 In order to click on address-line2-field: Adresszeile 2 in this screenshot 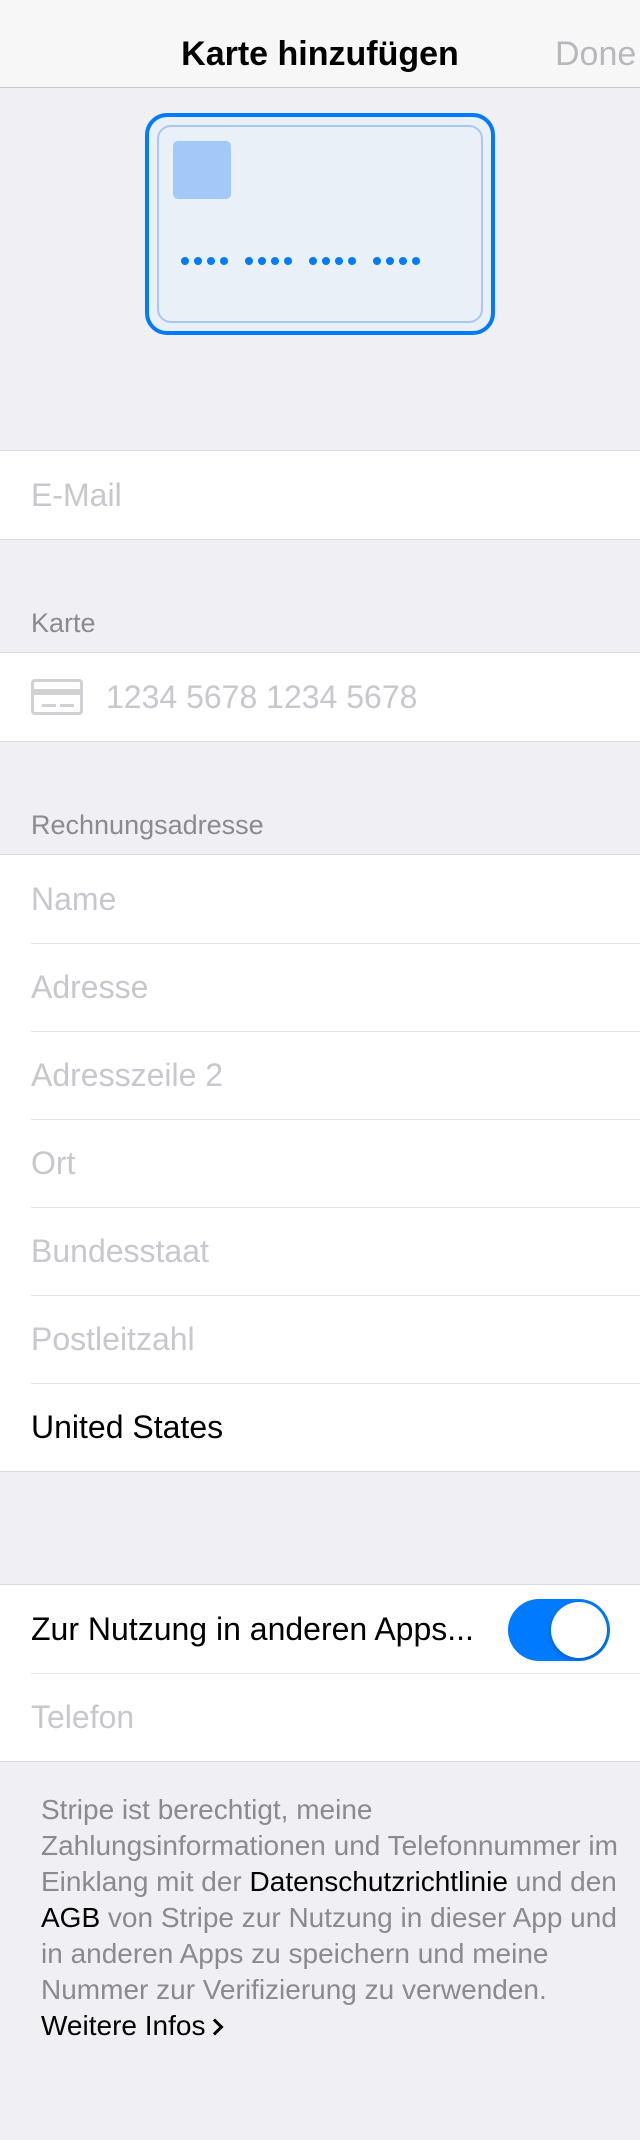, I will do `click(320, 1075)`.